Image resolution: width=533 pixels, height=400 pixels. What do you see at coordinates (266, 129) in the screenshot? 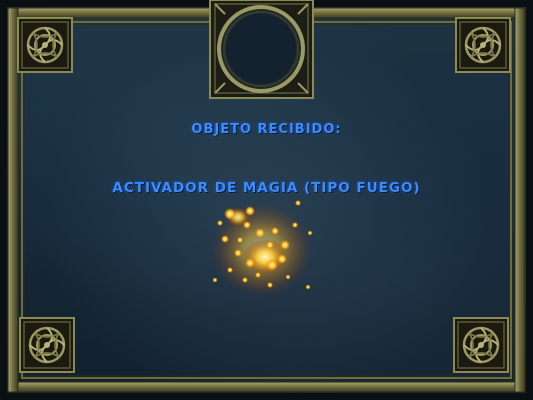
I see `item-received-header: OBJETO RECIBIDO:` at bounding box center [266, 129].